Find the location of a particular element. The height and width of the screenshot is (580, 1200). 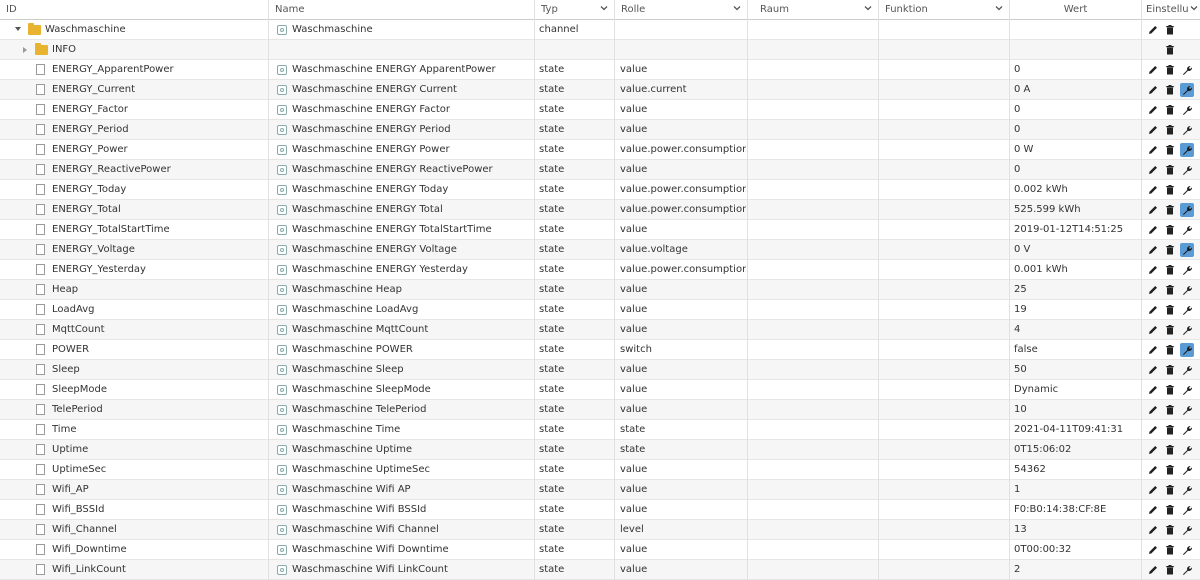

column-header-value: Wert is located at coordinates (1075, 10).